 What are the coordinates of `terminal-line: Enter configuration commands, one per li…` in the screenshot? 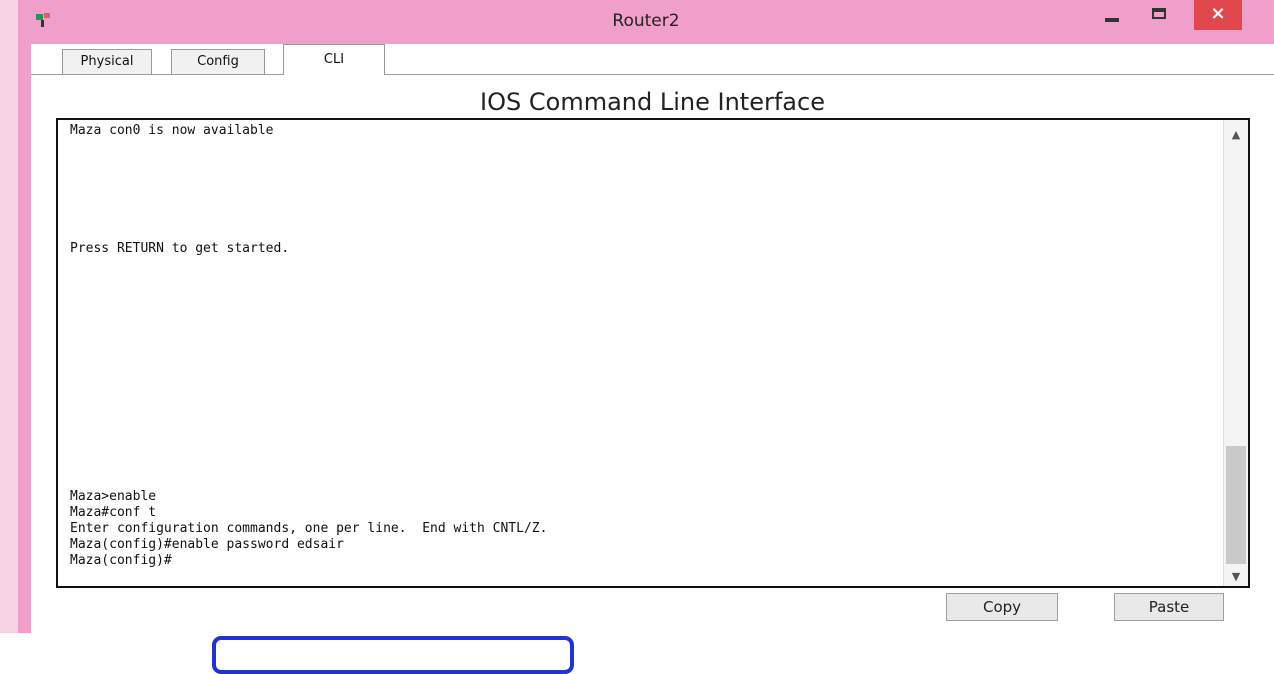 It's located at (309, 528).